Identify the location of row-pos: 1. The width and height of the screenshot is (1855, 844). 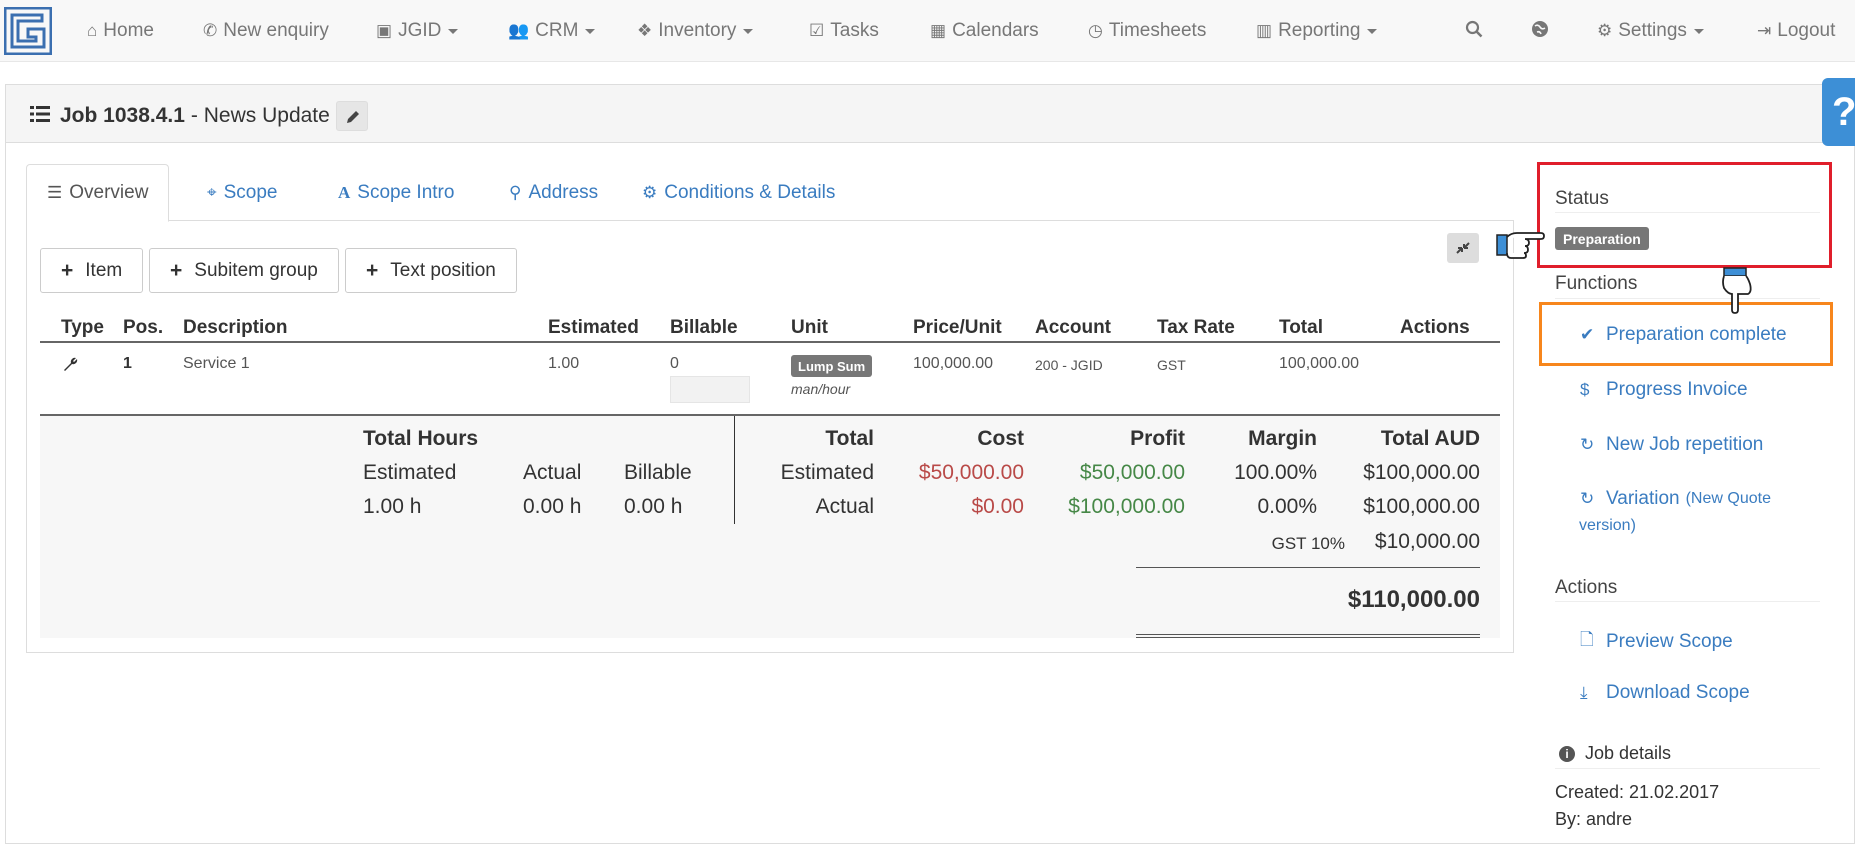
(127, 363).